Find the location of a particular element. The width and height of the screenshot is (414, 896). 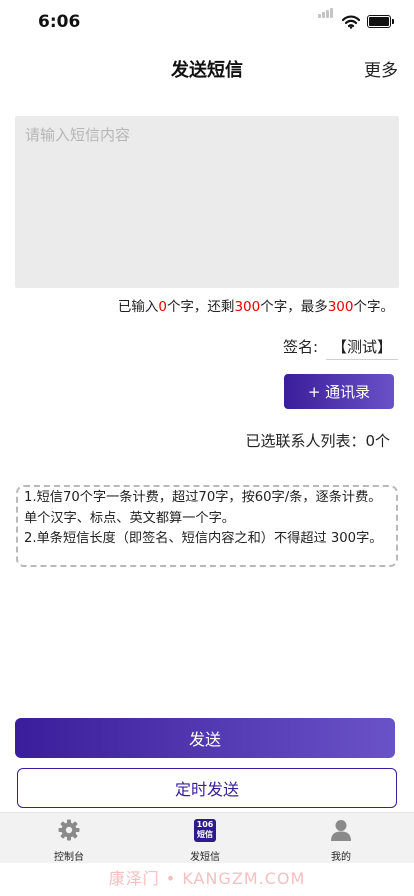

sms-106-icon: 106 短信 is located at coordinates (205, 830).